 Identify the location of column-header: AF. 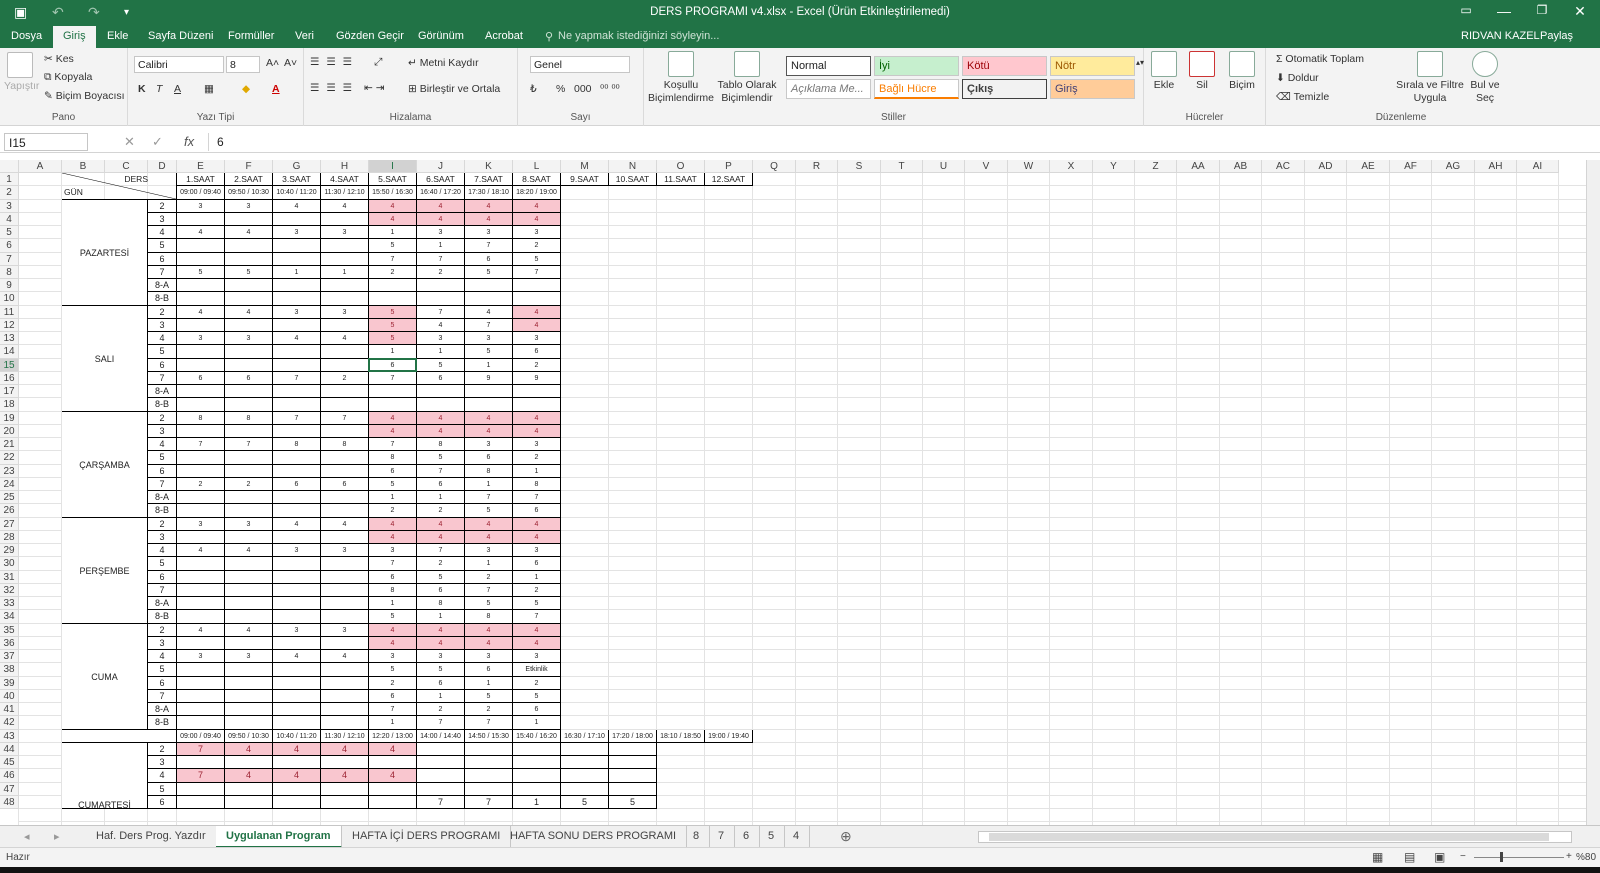
(1411, 166).